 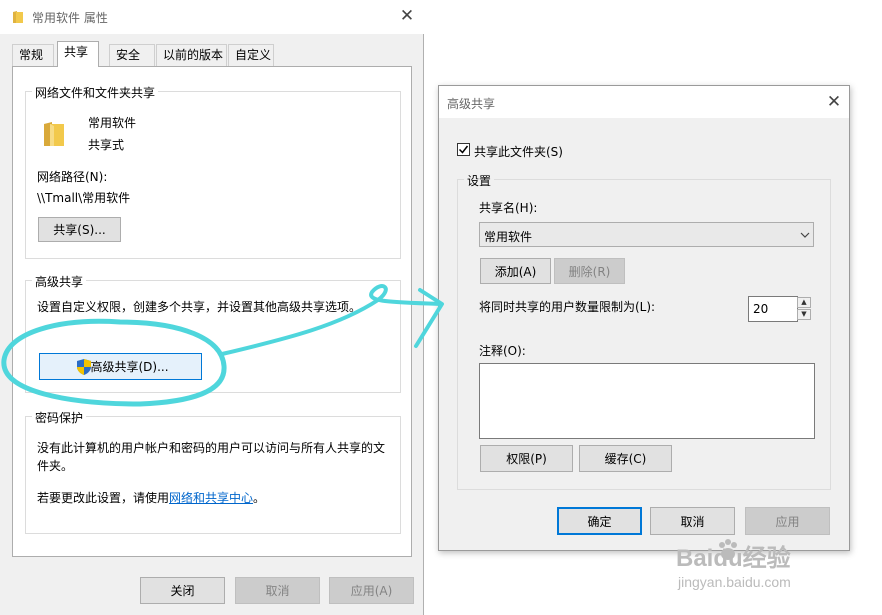 I want to click on network-path-label: 网络路径(N):, so click(x=72, y=177).